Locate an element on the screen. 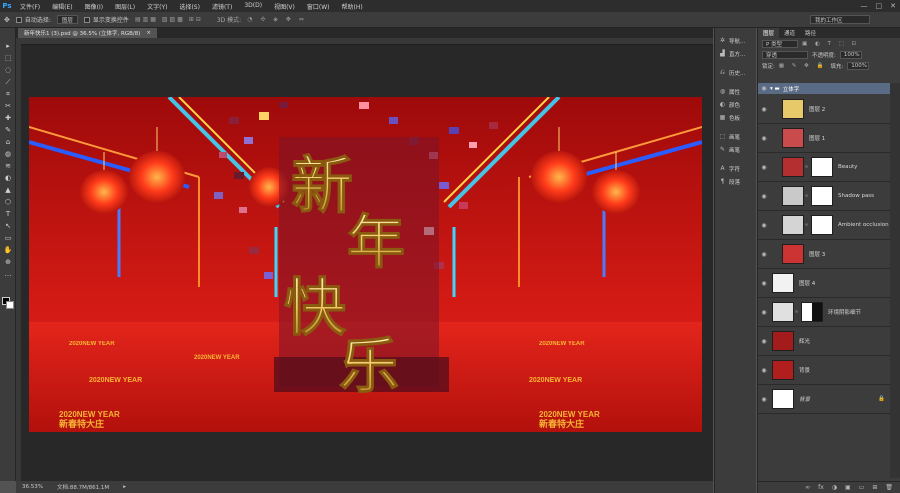 Image resolution: width=900 pixels, height=493 pixels. tool-icon: ▸ is located at coordinates (8, 46).